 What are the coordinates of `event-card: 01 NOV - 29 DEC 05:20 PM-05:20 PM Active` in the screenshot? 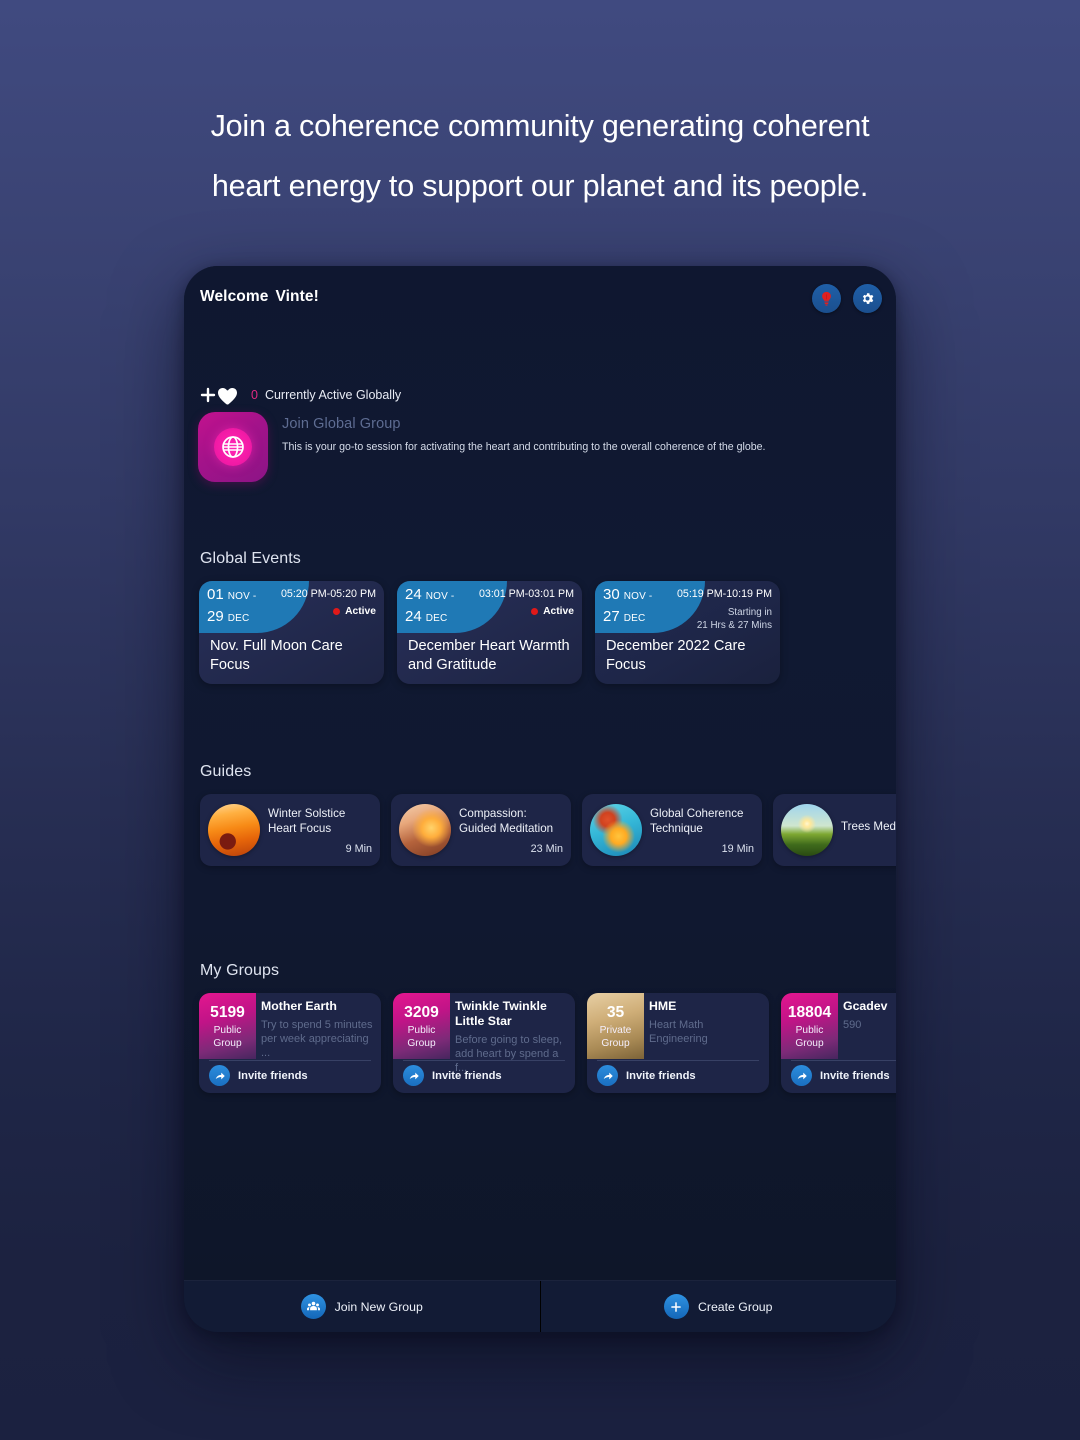 It's located at (291, 632).